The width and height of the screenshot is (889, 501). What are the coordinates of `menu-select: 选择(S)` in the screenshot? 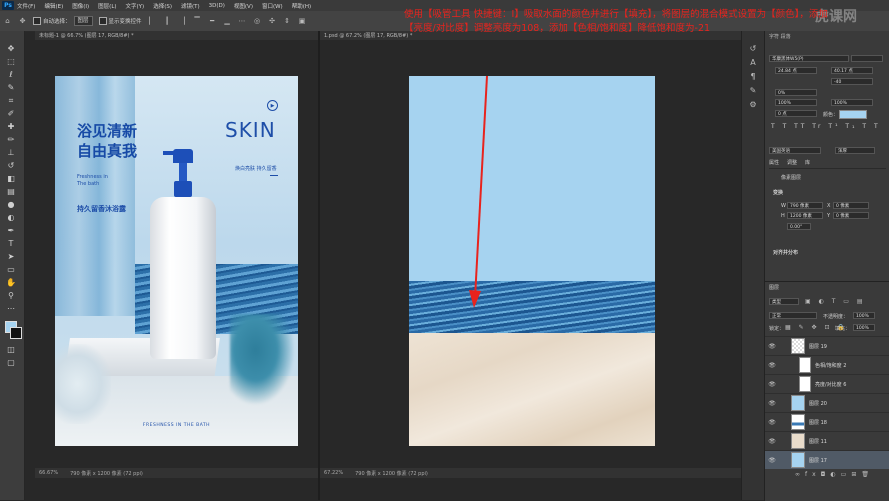 It's located at (162, 6).